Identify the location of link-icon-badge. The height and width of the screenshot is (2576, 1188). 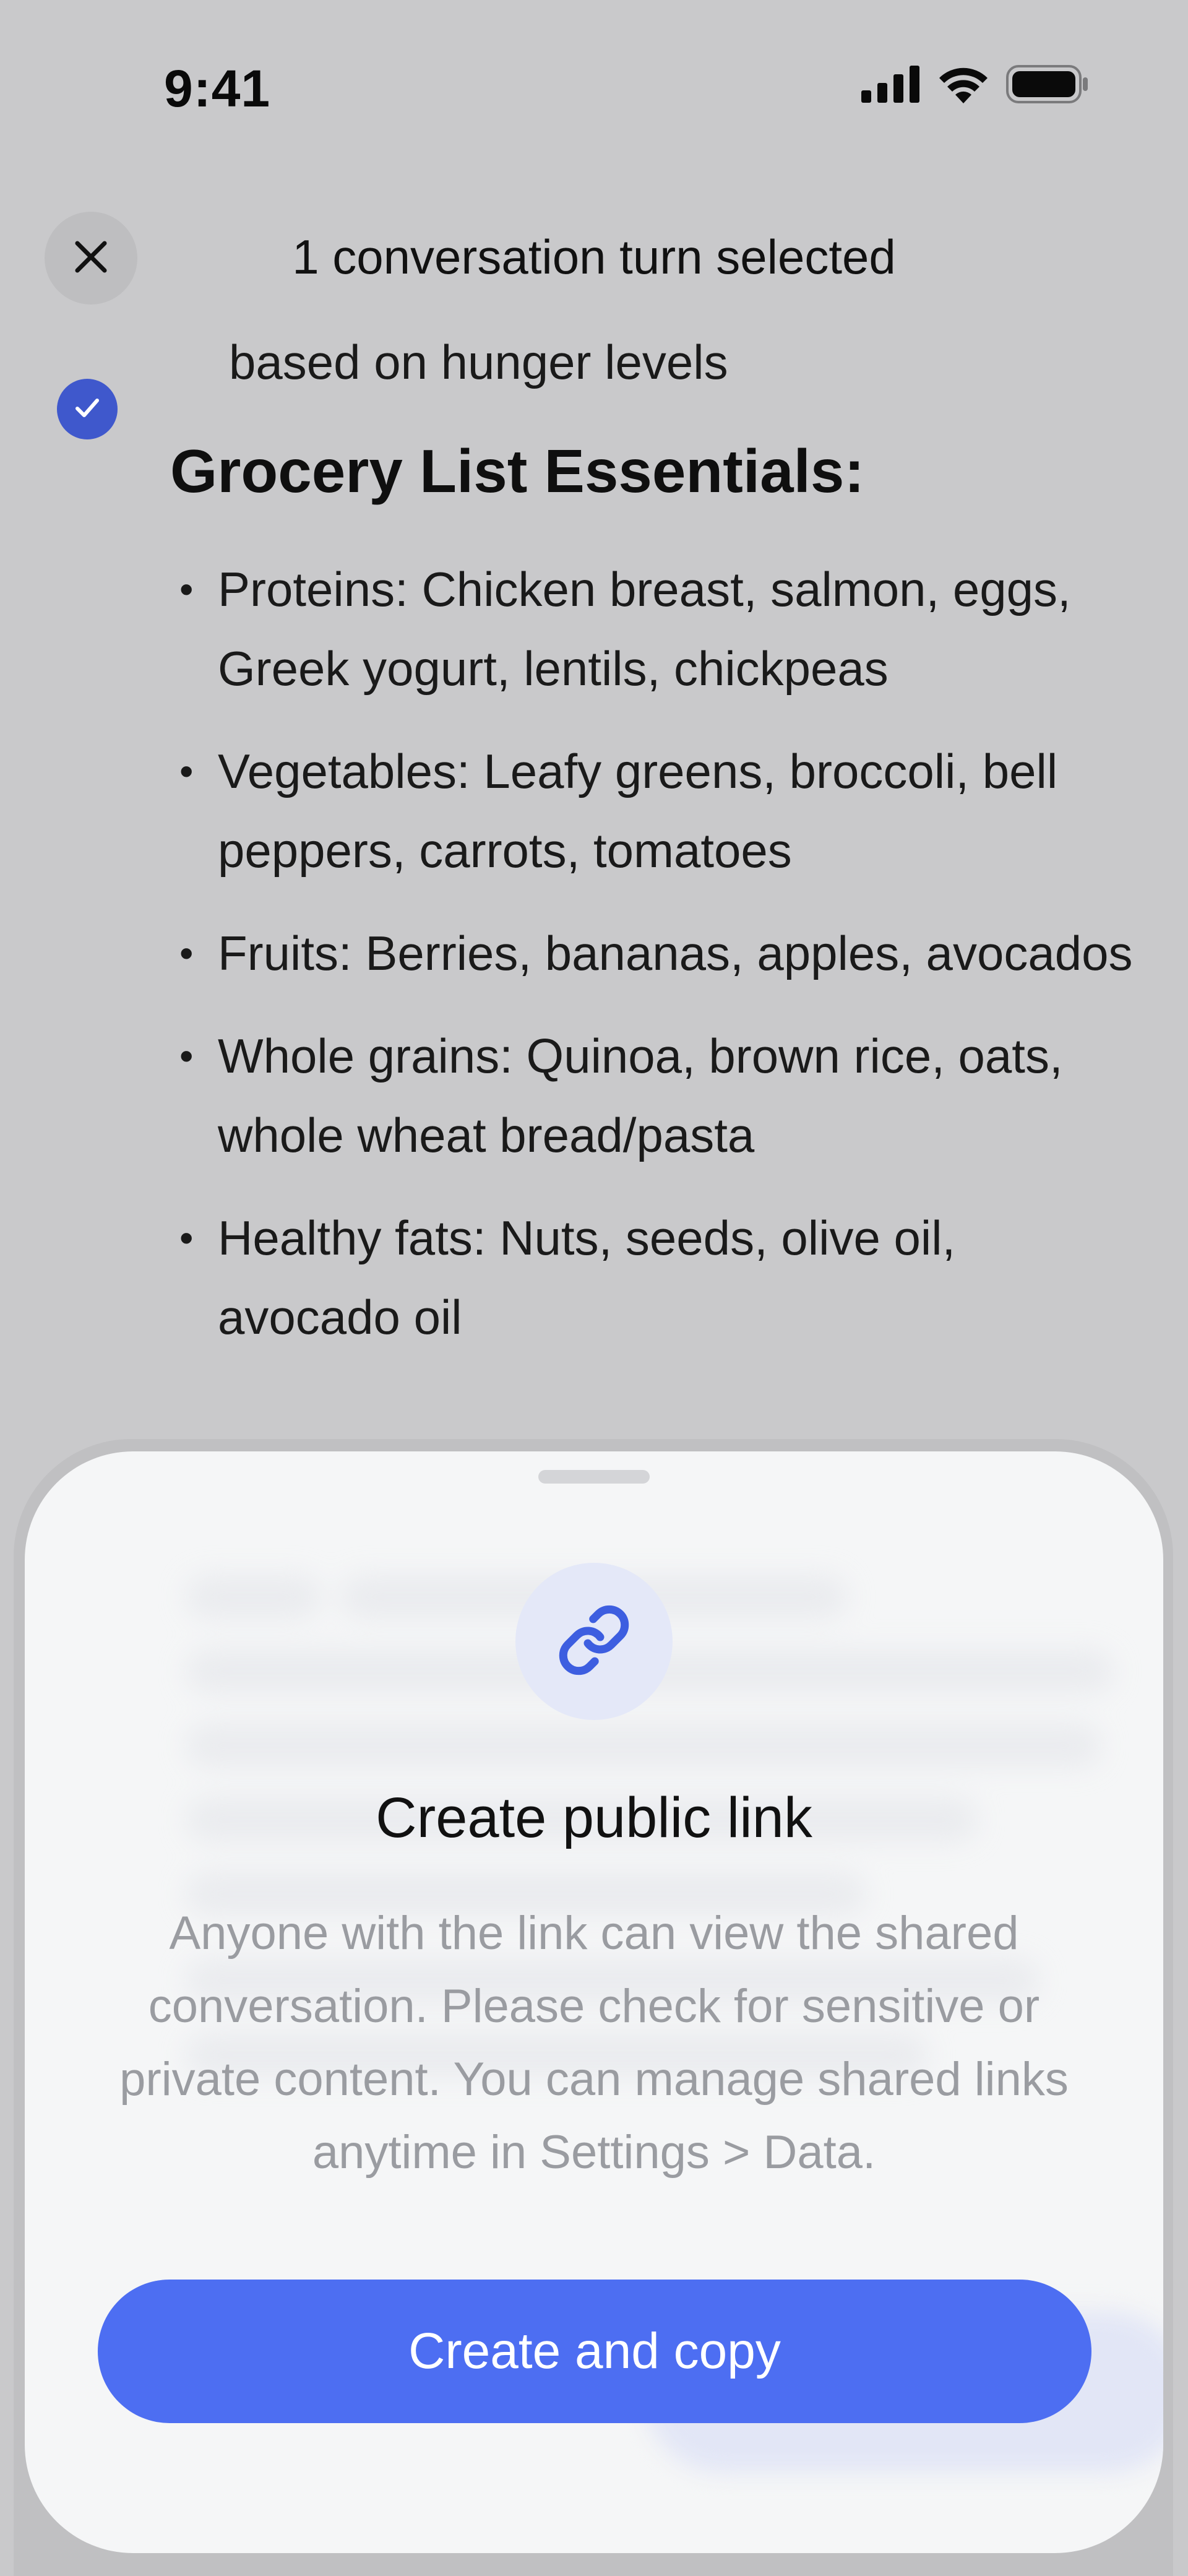
(594, 1641).